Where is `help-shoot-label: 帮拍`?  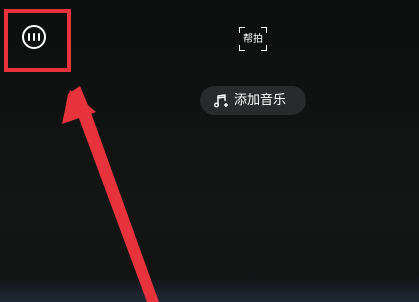 help-shoot-label: 帮拍 is located at coordinates (253, 39).